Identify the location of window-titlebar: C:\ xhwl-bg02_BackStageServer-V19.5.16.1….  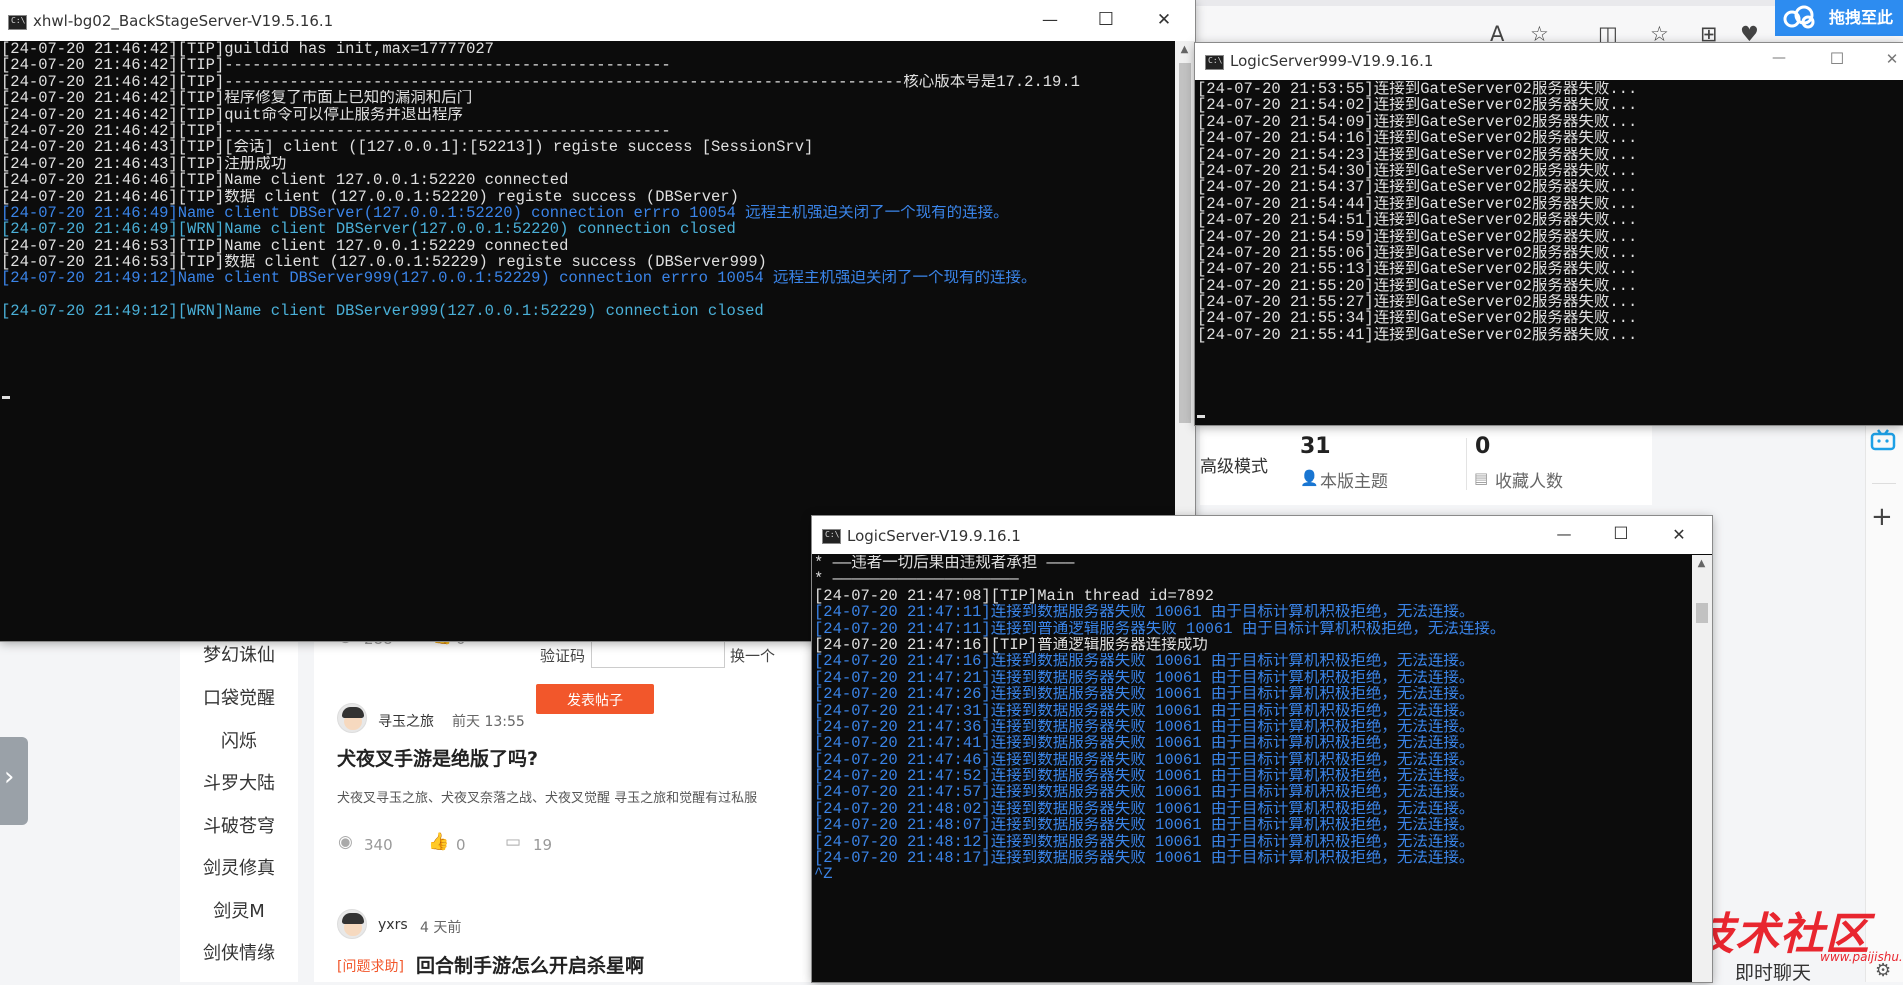
(597, 20).